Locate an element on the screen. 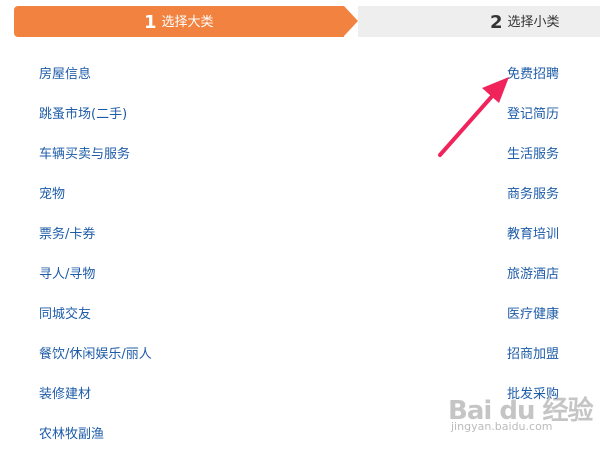 This screenshot has width=600, height=450. baidu-jingyan-watermark: Bai du 经验 jingyan.baidu.com is located at coordinates (524, 417).